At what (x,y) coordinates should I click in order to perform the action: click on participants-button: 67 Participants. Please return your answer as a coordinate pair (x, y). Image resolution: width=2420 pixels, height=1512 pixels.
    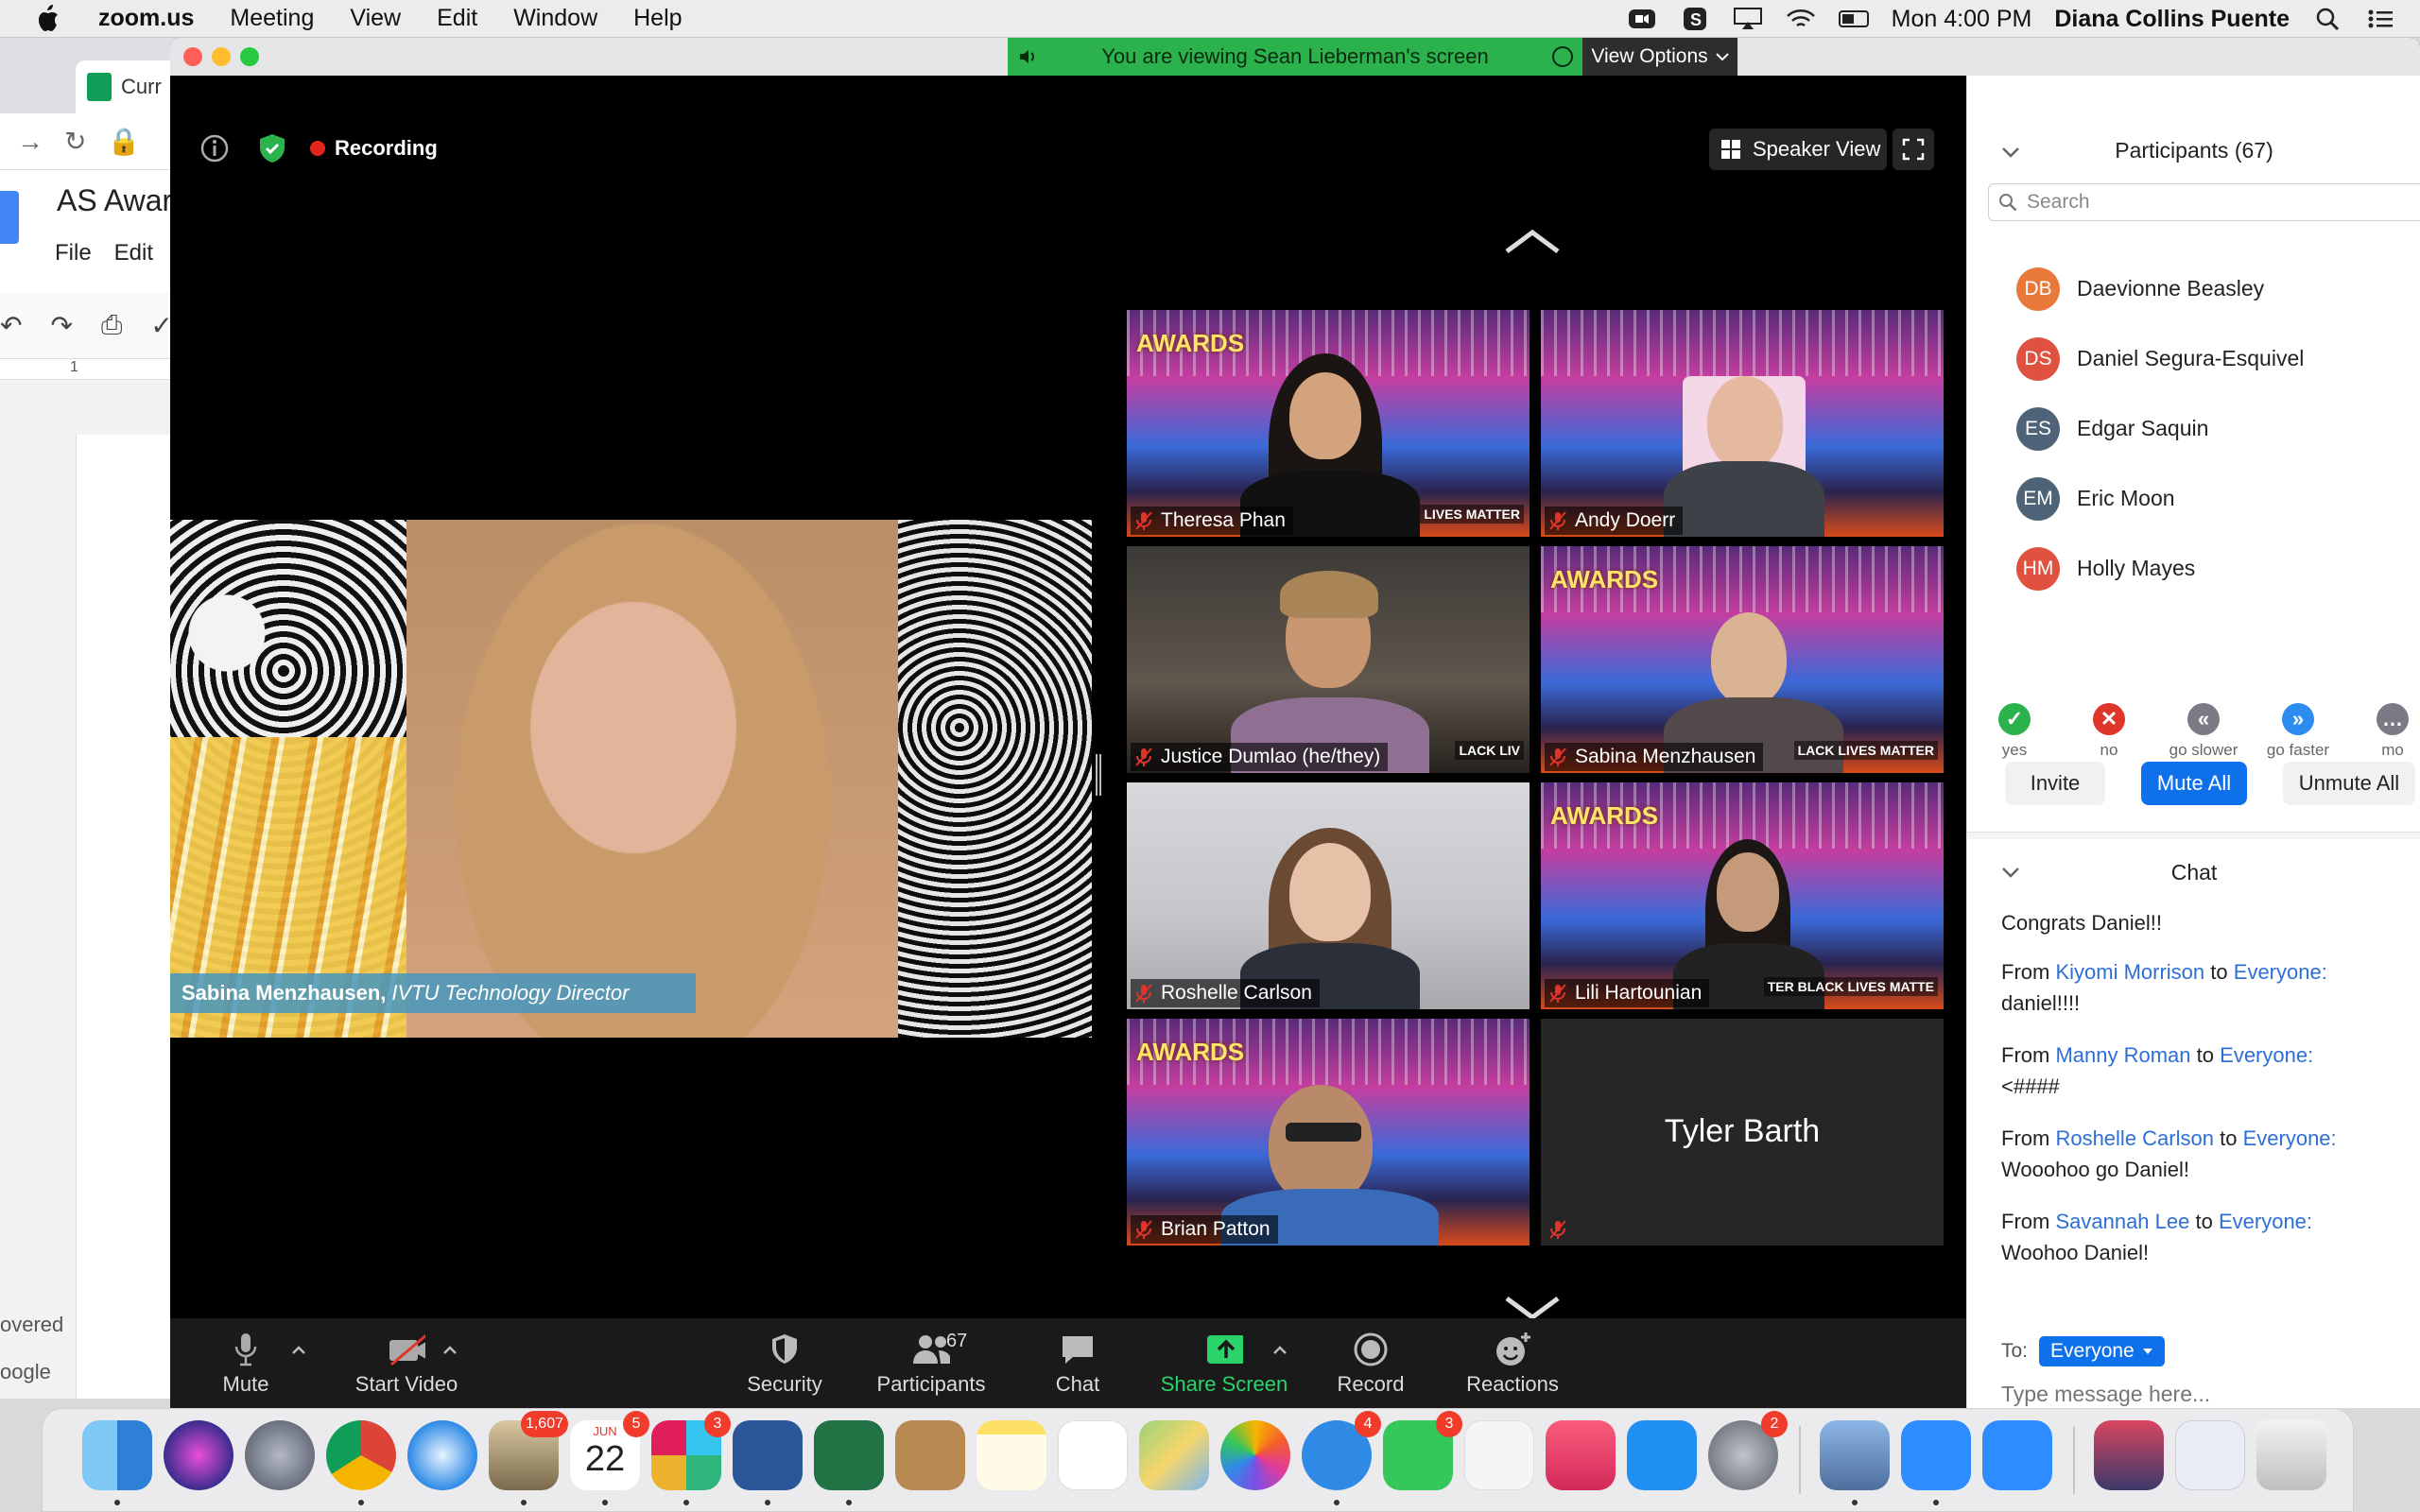
    Looking at the image, I should click on (931, 1363).